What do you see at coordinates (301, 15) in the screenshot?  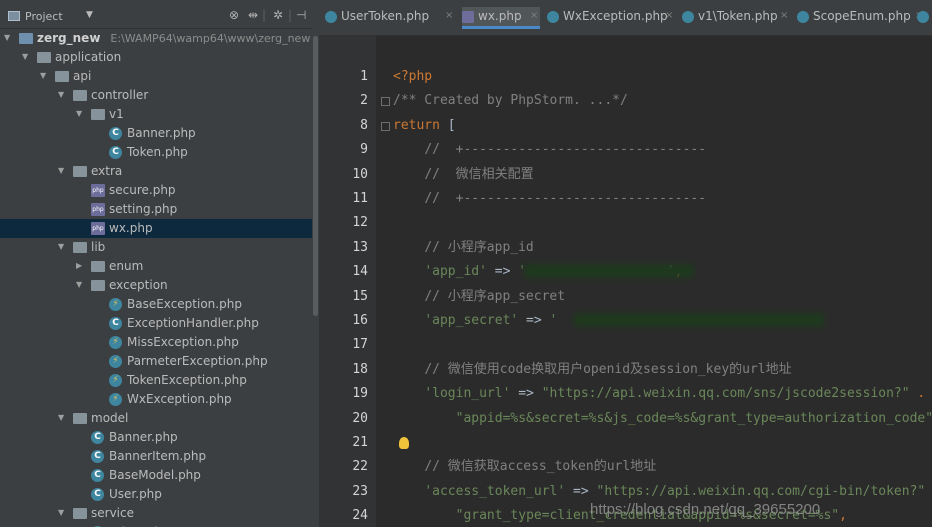 I see `hide-icon: ⊣` at bounding box center [301, 15].